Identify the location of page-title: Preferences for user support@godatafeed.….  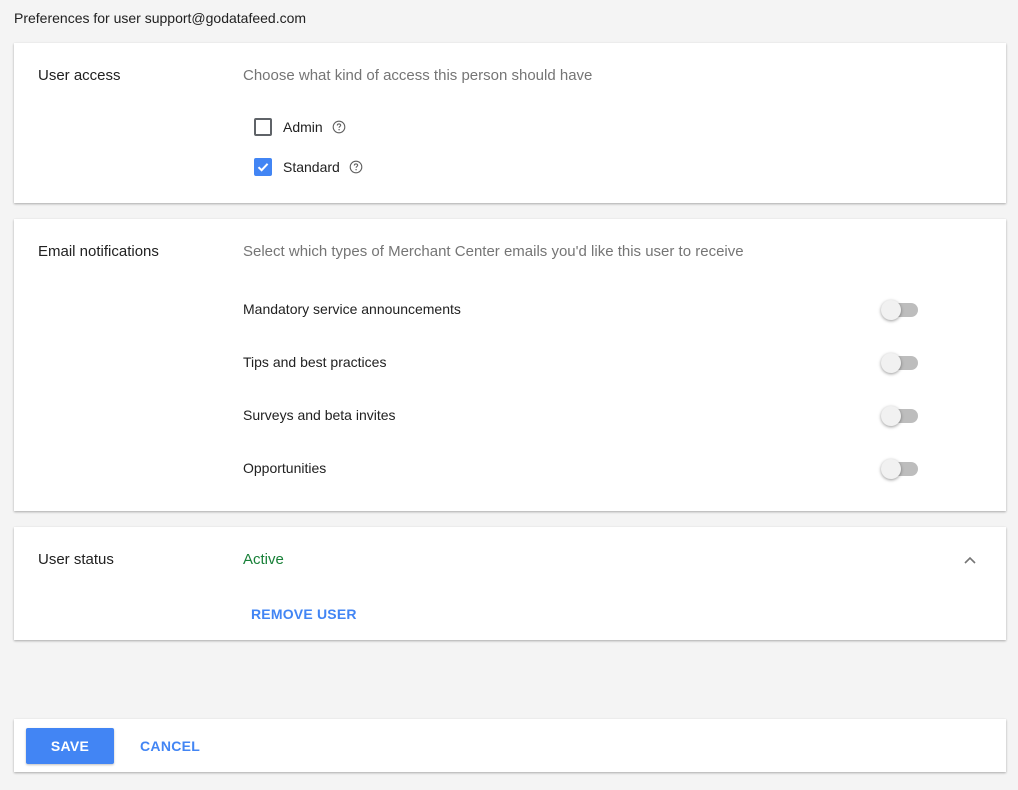
(160, 18).